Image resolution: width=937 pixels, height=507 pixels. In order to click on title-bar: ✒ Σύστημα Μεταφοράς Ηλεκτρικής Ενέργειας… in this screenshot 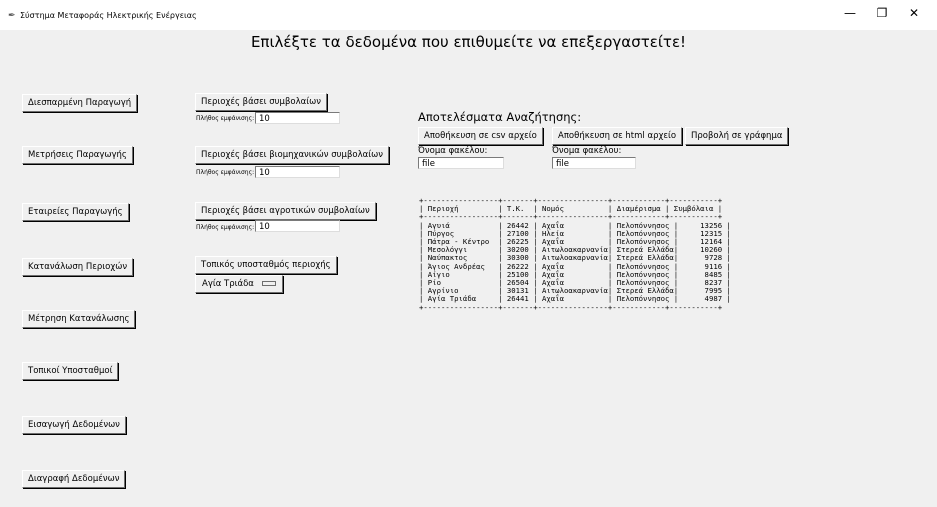, I will do `click(468, 15)`.